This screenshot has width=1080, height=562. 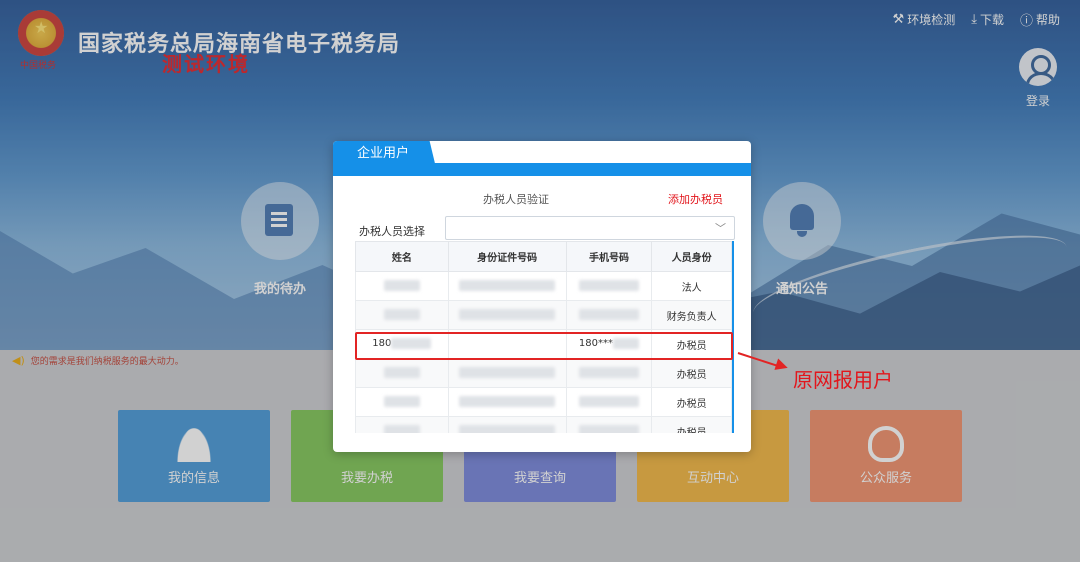 I want to click on tab-enterprise-user: 企业用户, so click(x=385, y=158).